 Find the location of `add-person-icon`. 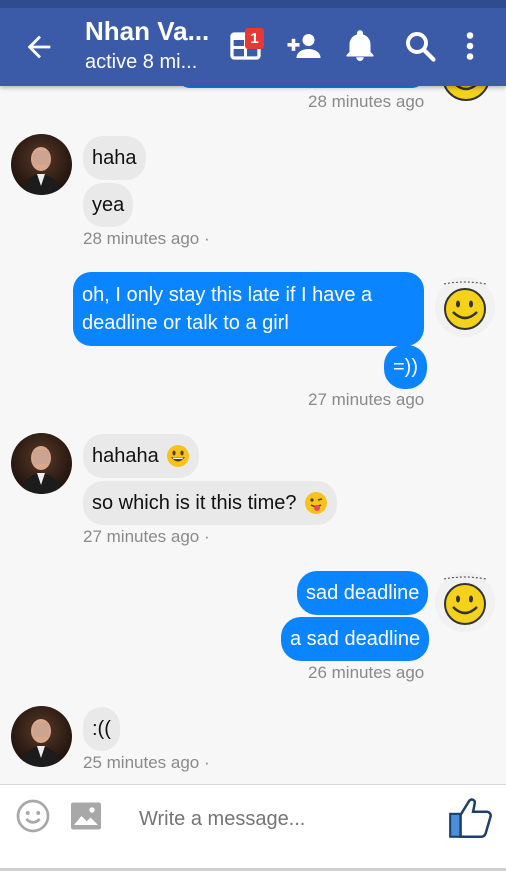

add-person-icon is located at coordinates (304, 46).